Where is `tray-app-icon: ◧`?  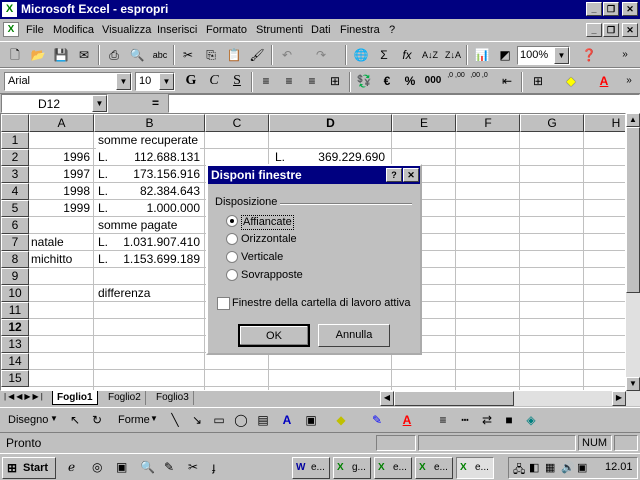
tray-app-icon: ◧ is located at coordinates (534, 467).